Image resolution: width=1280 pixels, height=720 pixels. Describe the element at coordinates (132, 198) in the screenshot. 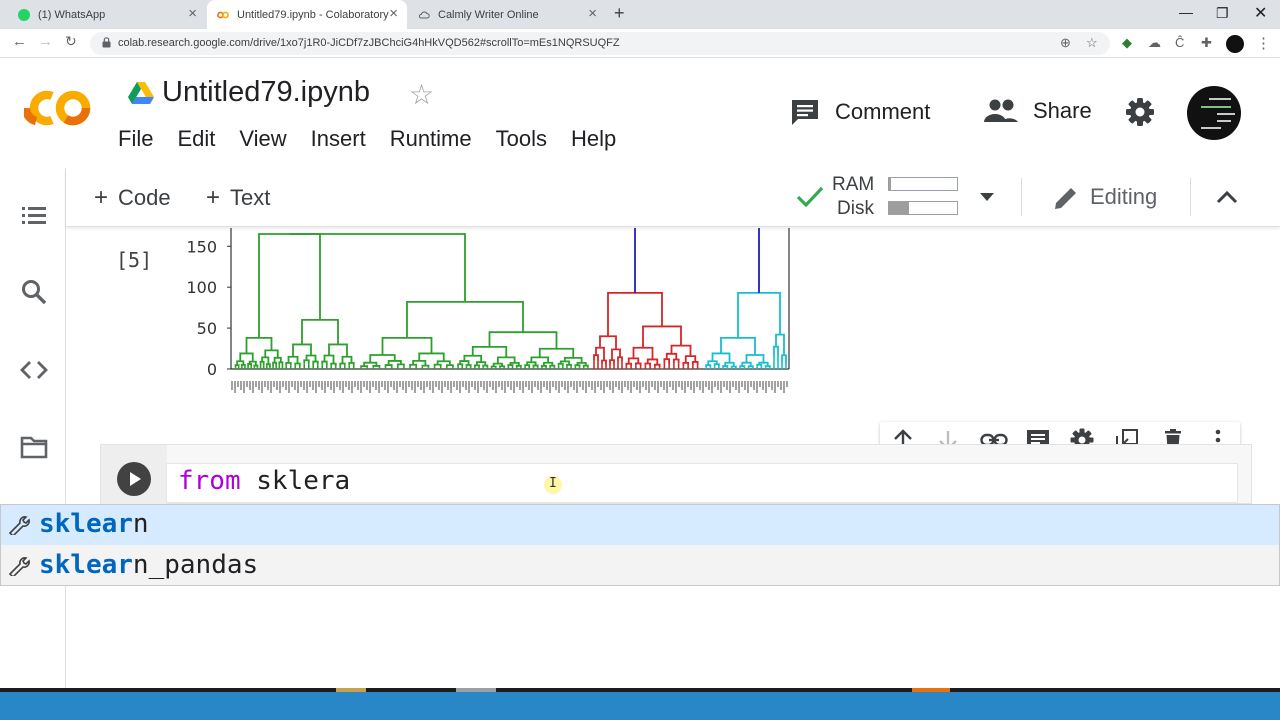

I see `add-code-cell-button: + Code` at that location.